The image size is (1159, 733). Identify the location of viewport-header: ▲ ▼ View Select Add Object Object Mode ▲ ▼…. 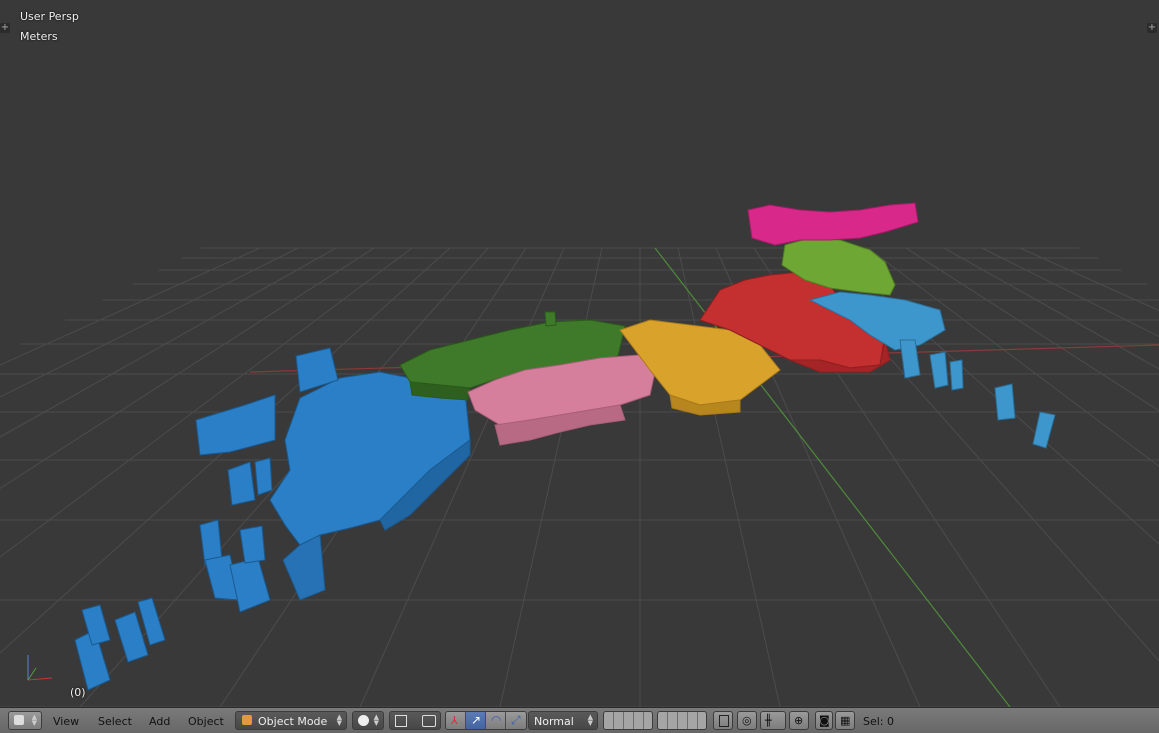
(579, 720).